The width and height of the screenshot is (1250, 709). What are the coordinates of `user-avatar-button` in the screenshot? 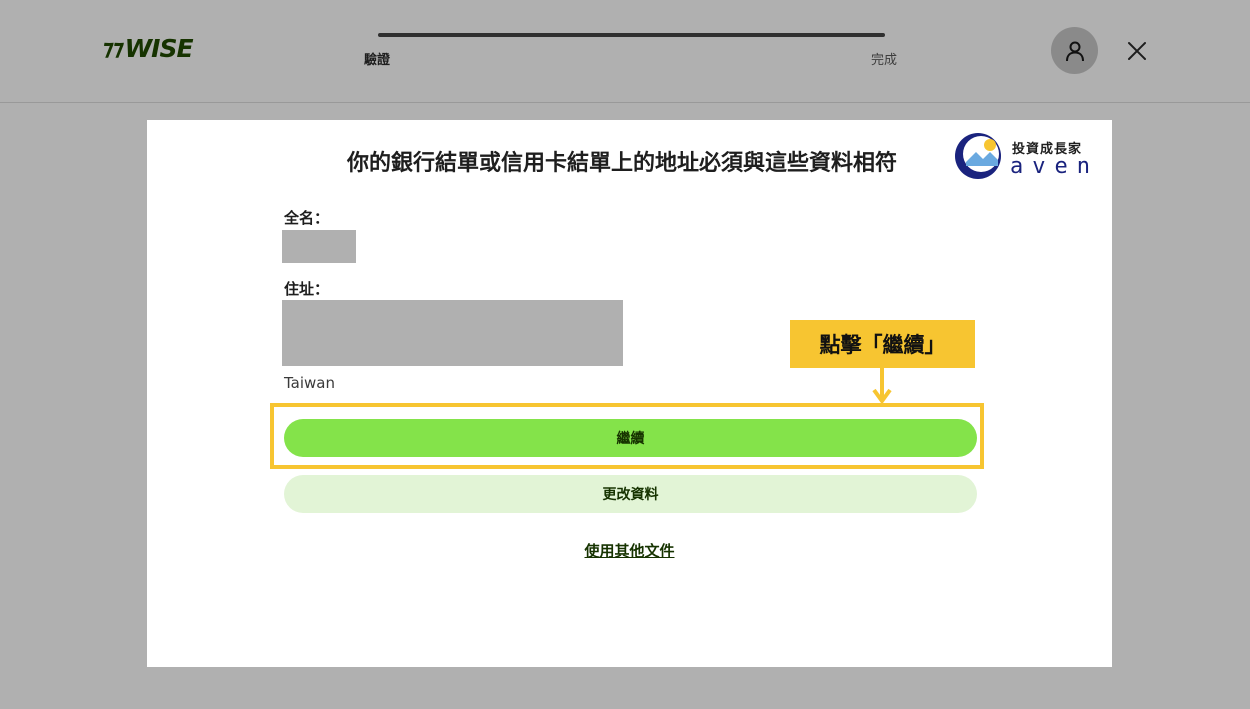 It's located at (1074, 50).